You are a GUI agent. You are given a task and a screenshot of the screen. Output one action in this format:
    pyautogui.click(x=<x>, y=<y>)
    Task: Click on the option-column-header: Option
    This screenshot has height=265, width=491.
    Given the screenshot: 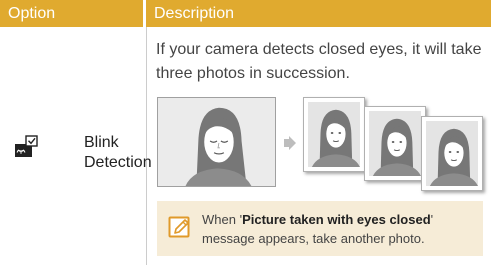 What is the action you would take?
    pyautogui.click(x=71, y=13)
    